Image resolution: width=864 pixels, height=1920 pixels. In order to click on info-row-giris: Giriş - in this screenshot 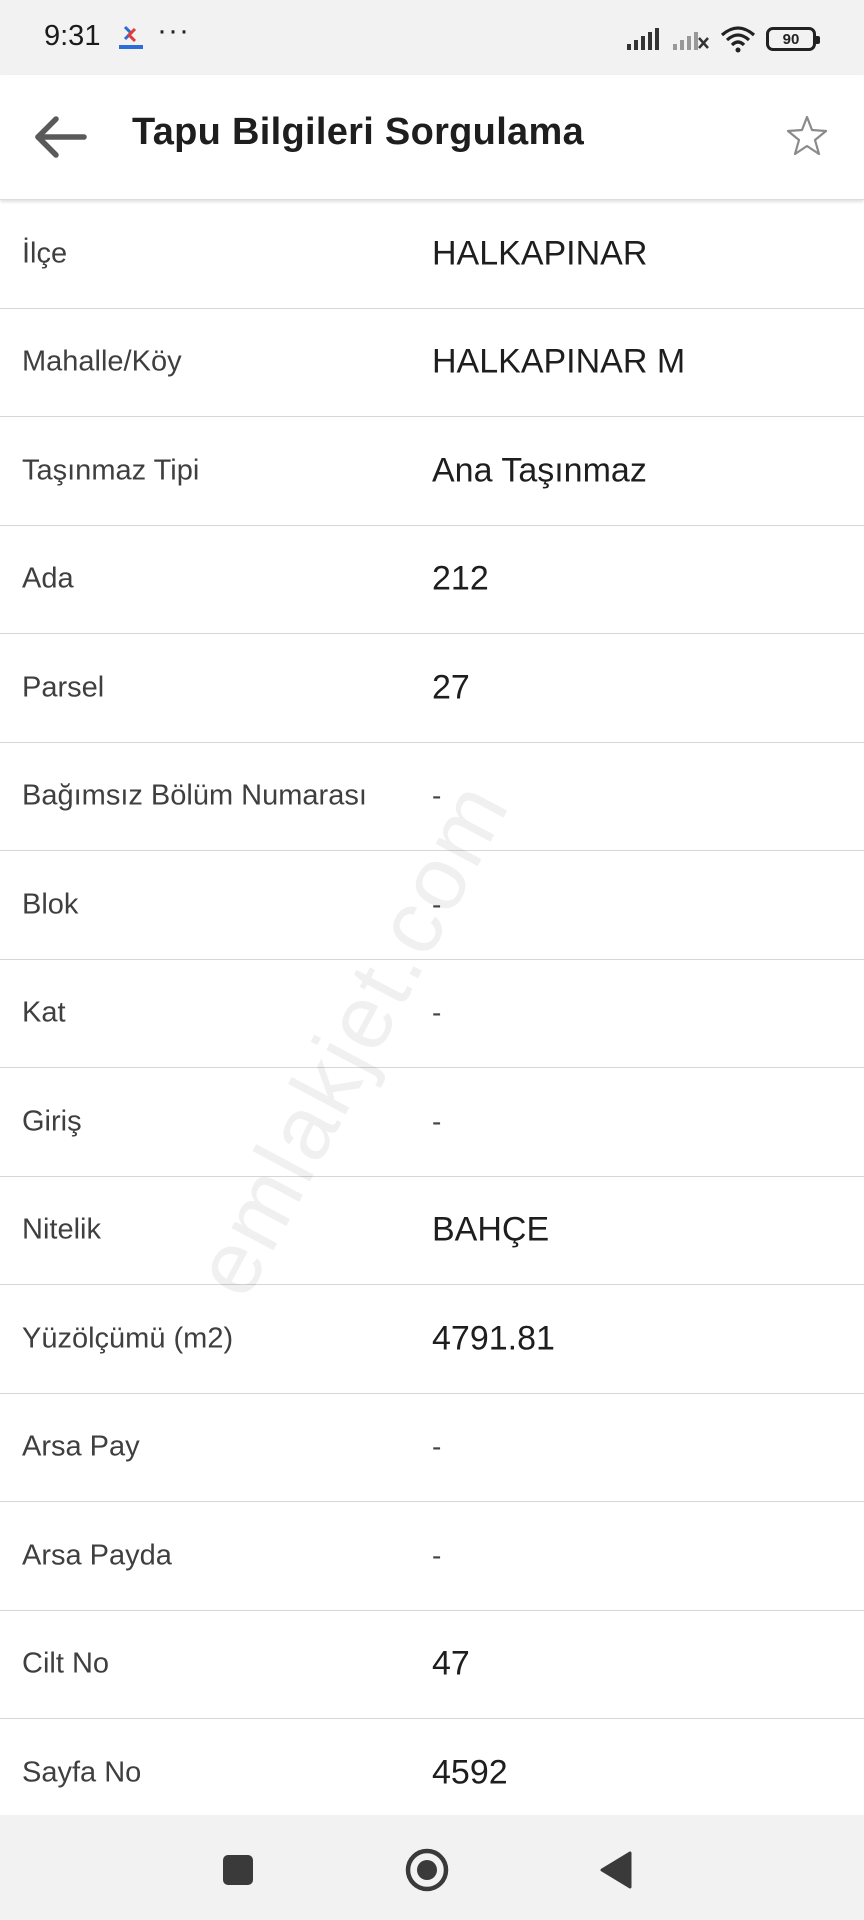, I will do `click(432, 1122)`.